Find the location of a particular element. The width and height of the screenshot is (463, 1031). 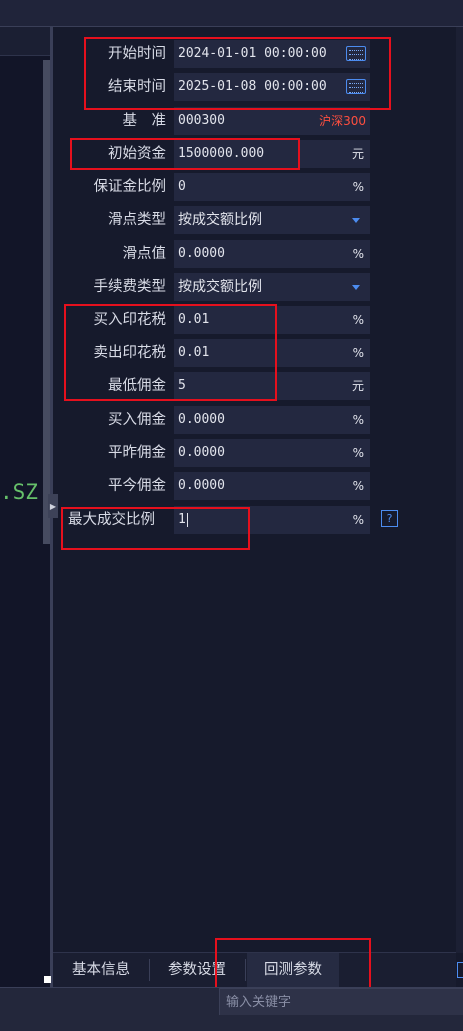

close-today-commission-row: 平今佣金 0.0000 % is located at coordinates (216, 486).